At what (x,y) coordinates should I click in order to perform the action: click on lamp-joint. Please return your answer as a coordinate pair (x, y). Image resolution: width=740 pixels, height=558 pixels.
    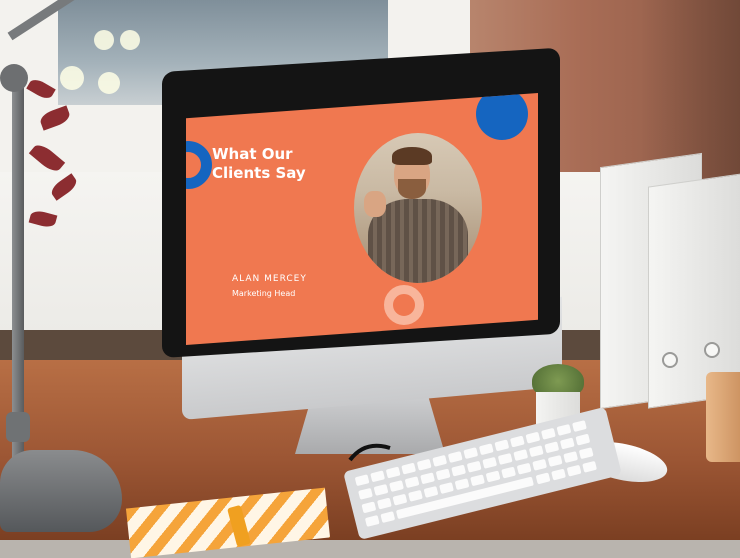
    Looking at the image, I should click on (14, 78).